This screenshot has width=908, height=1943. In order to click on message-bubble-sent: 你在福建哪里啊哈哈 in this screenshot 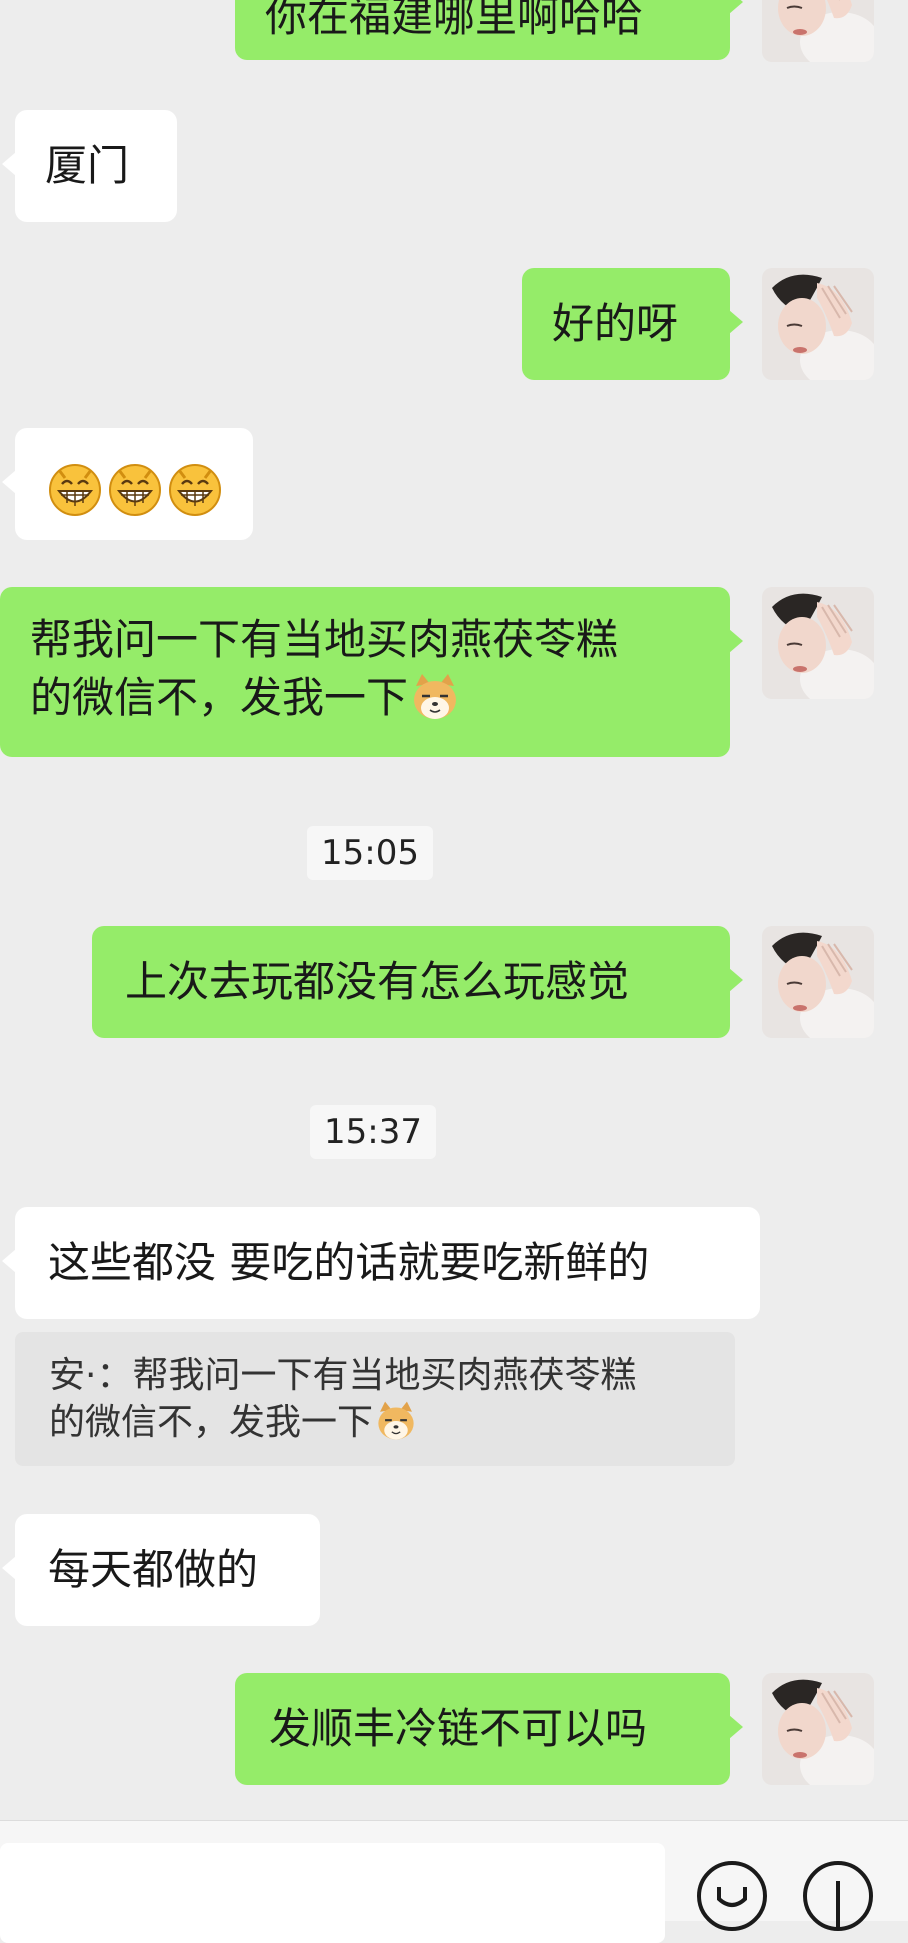, I will do `click(489, 30)`.